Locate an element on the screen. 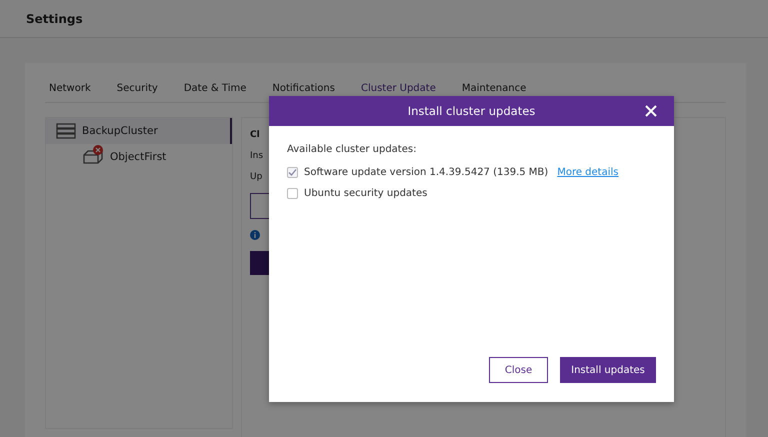  info-icon is located at coordinates (255, 235).